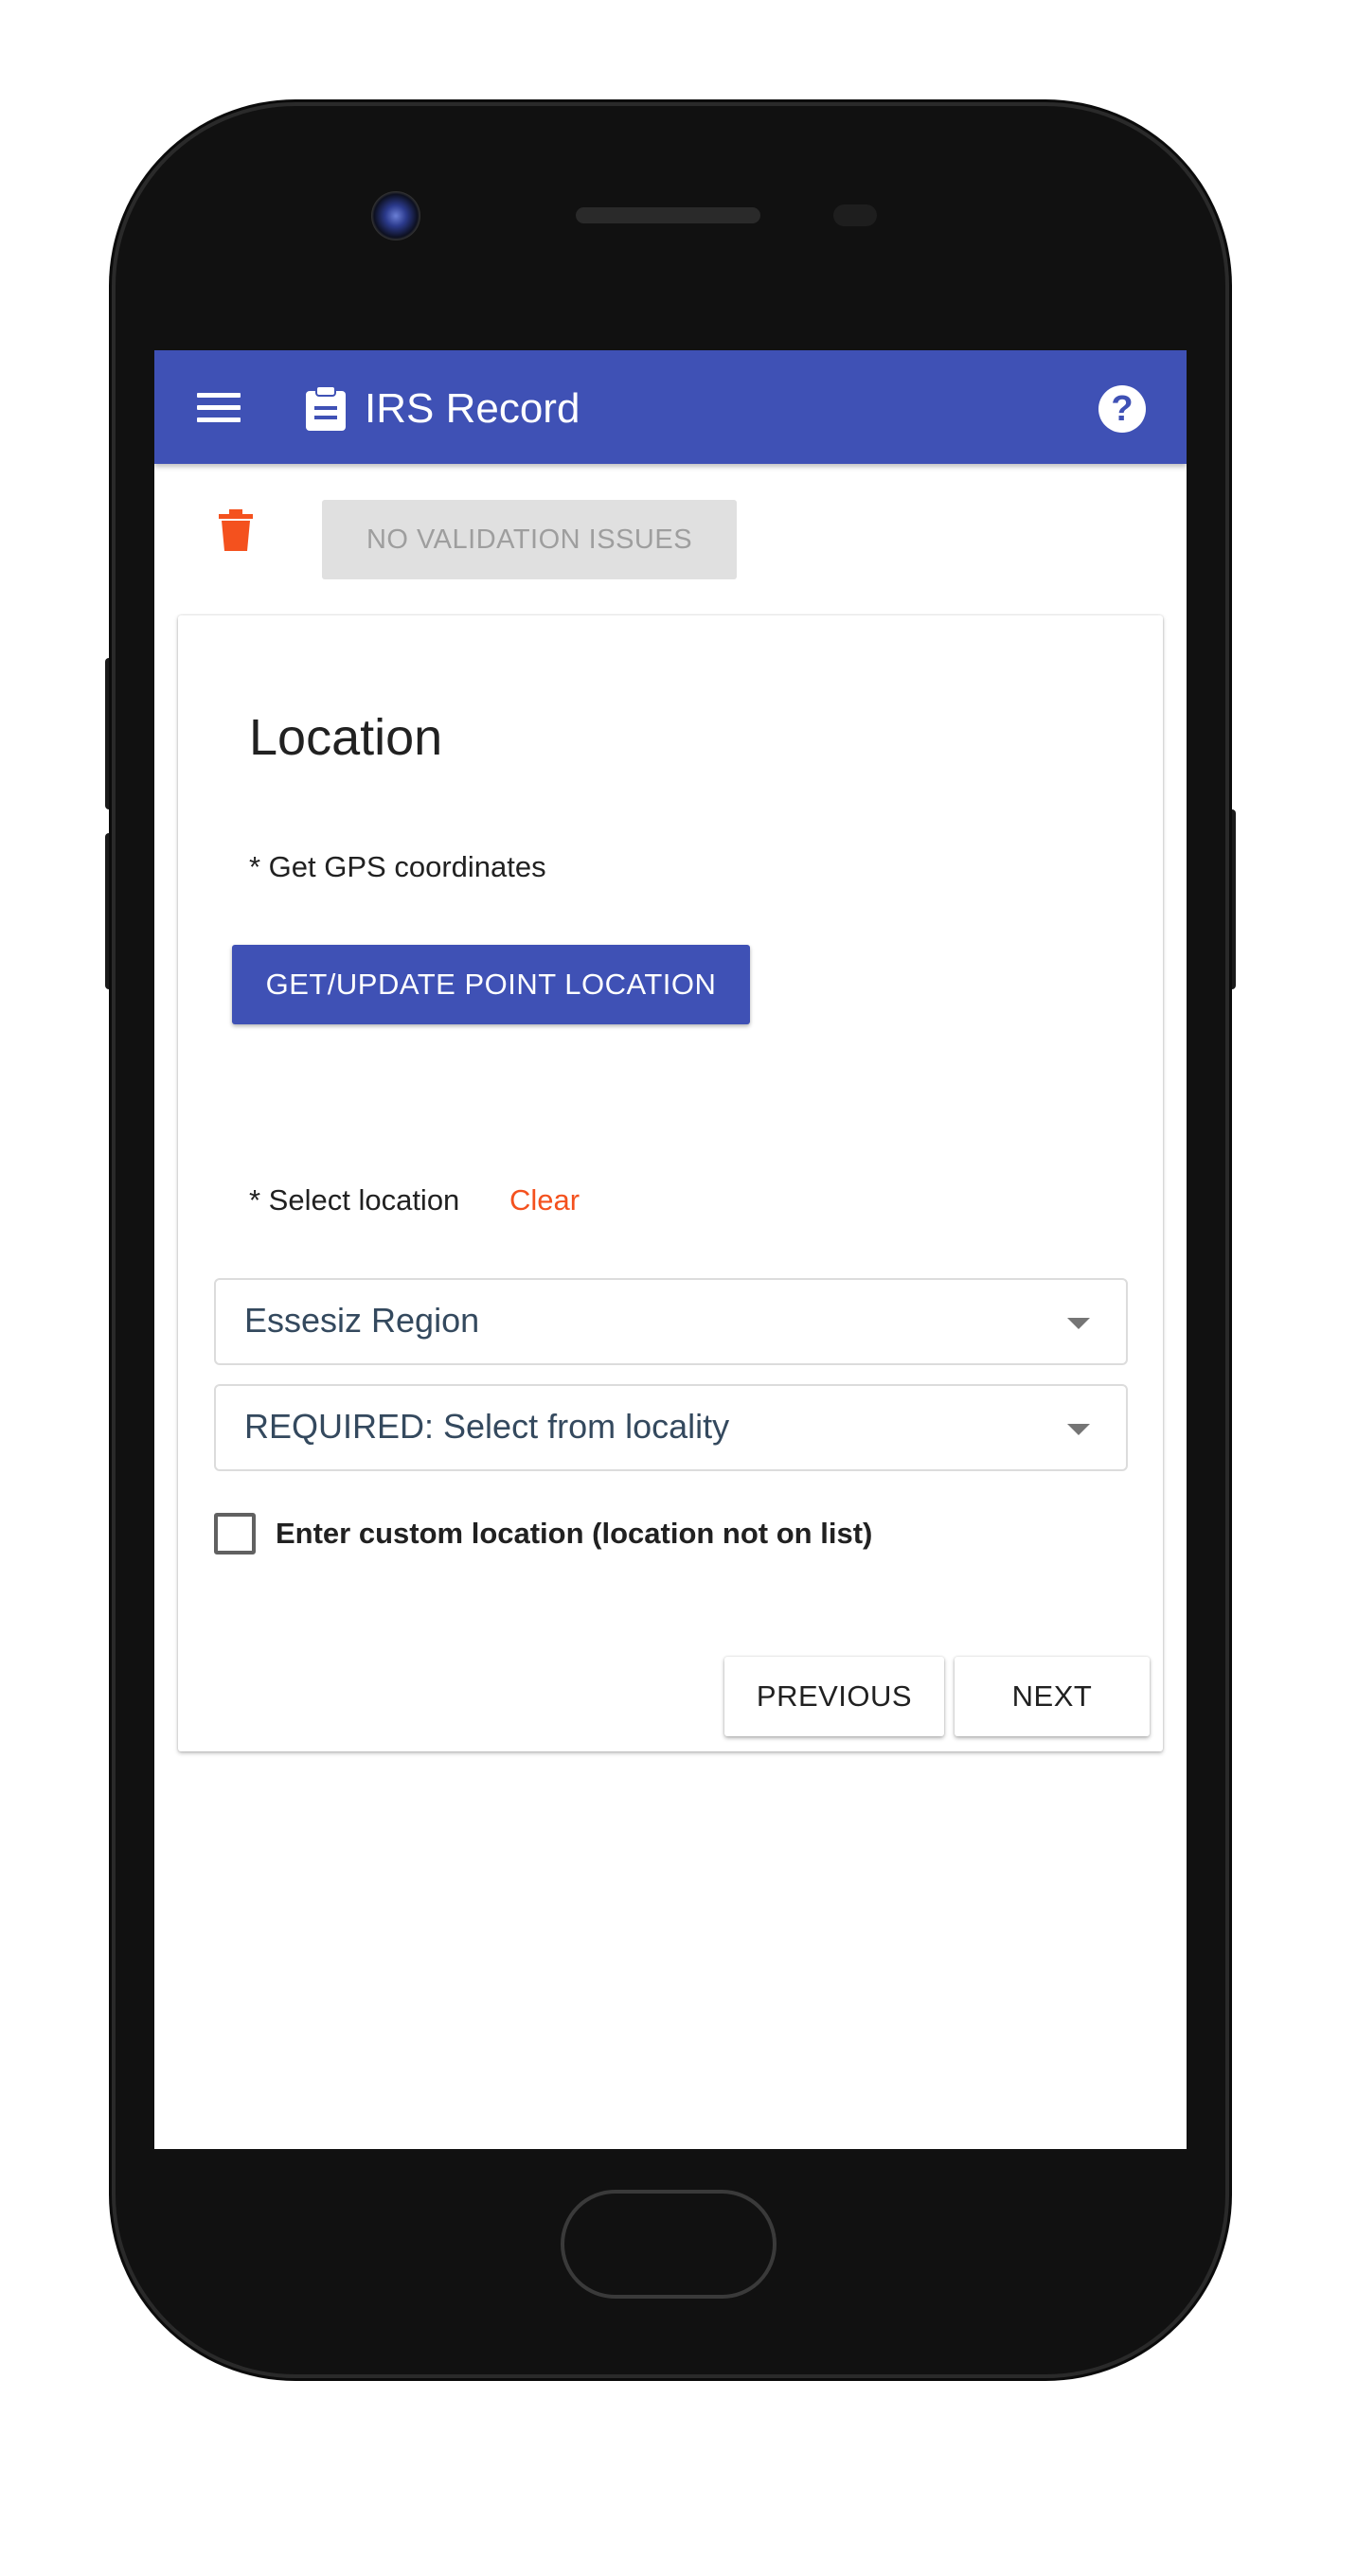 Image resolution: width=1357 pixels, height=2576 pixels. Describe the element at coordinates (1122, 409) in the screenshot. I see `help-icon: ?` at that location.